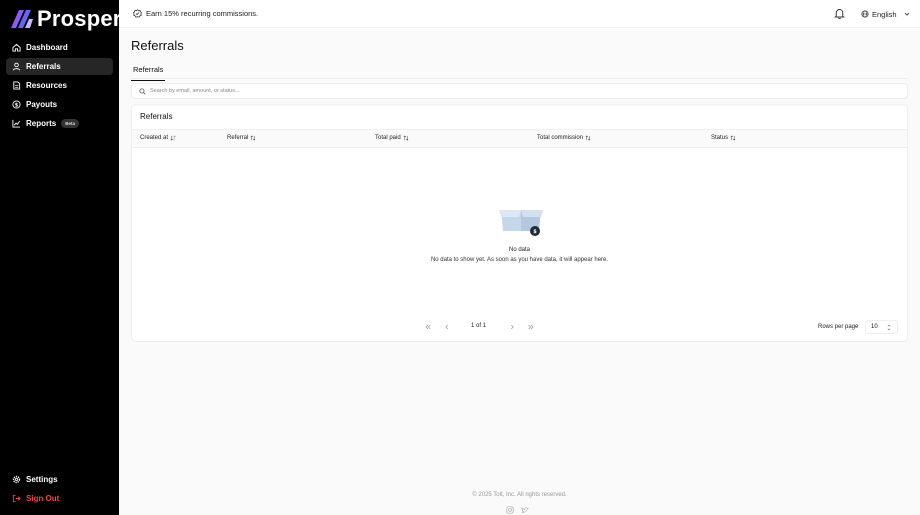  I want to click on sidebar-item-label: Settings, so click(42, 479).